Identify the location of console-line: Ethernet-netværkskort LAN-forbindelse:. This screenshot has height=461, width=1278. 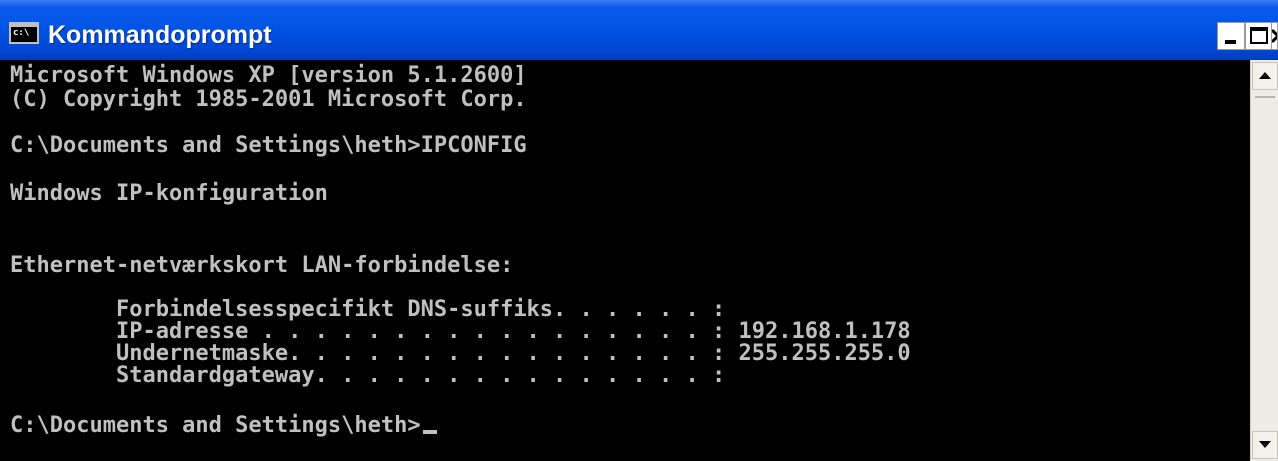
(262, 265).